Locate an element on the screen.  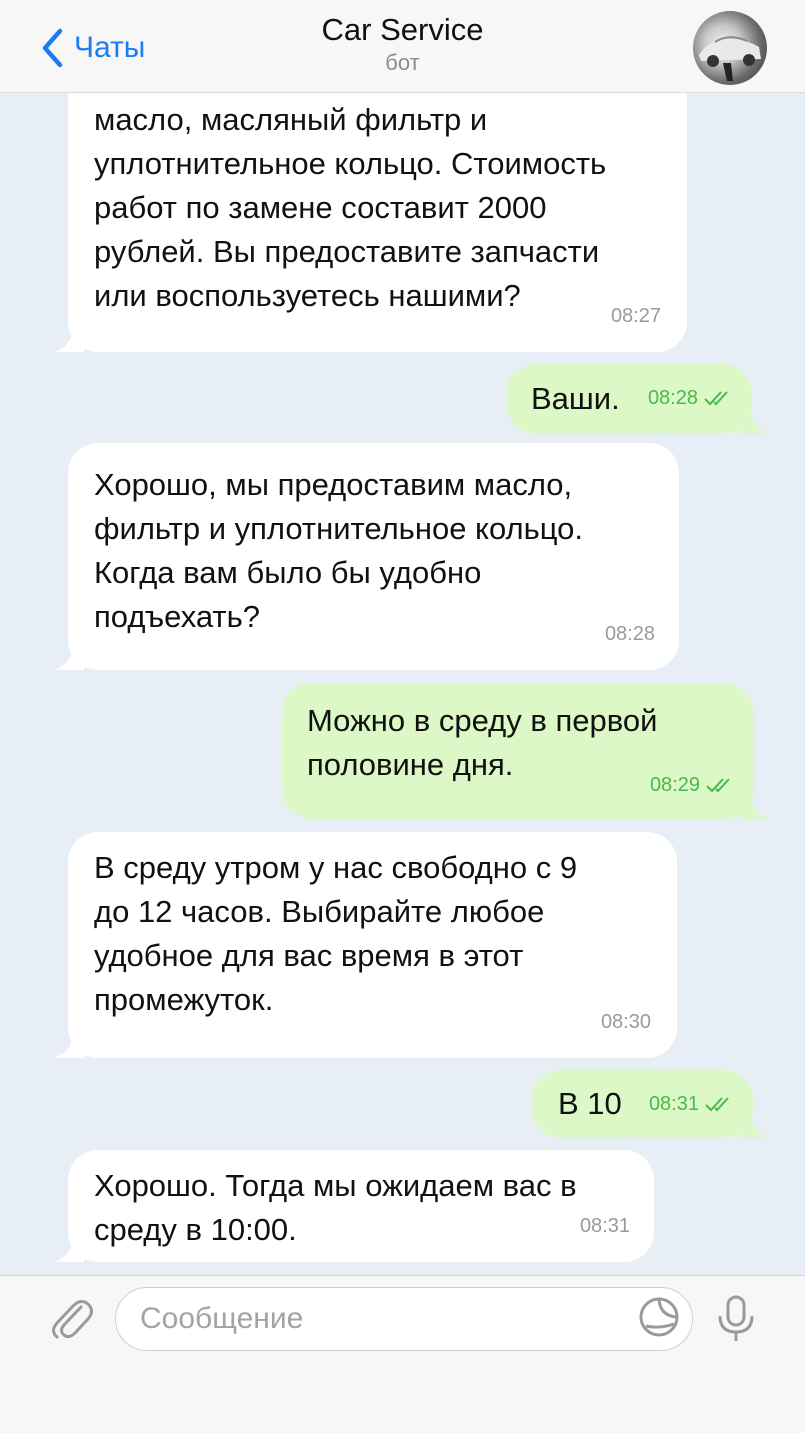
message-time: 08:30 is located at coordinates (625, 1022).